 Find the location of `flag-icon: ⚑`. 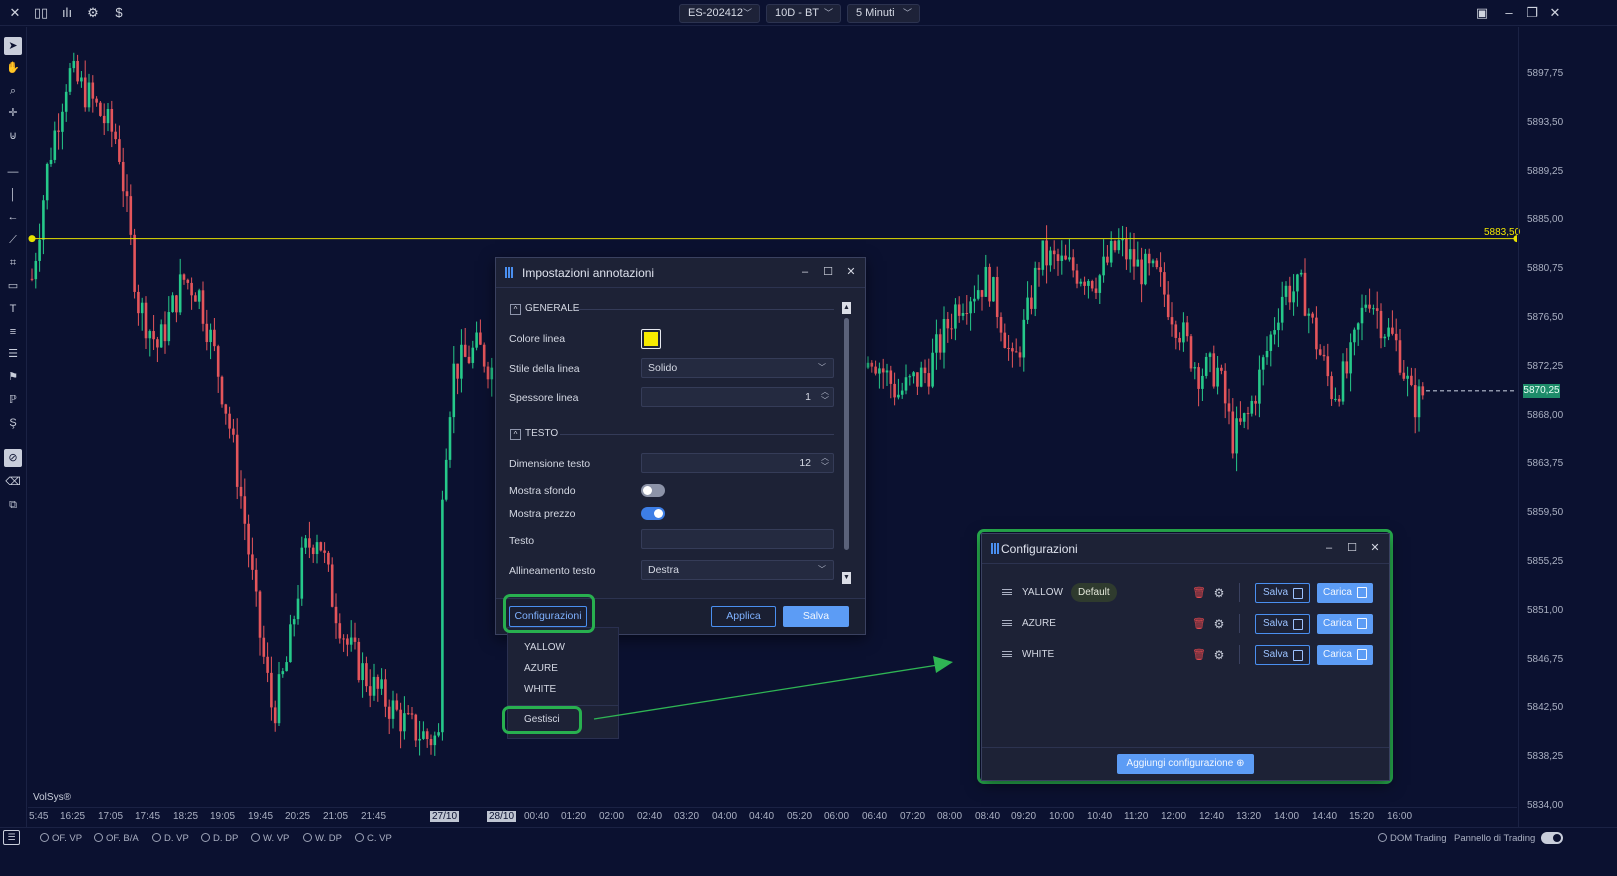

flag-icon: ⚑ is located at coordinates (13, 377).